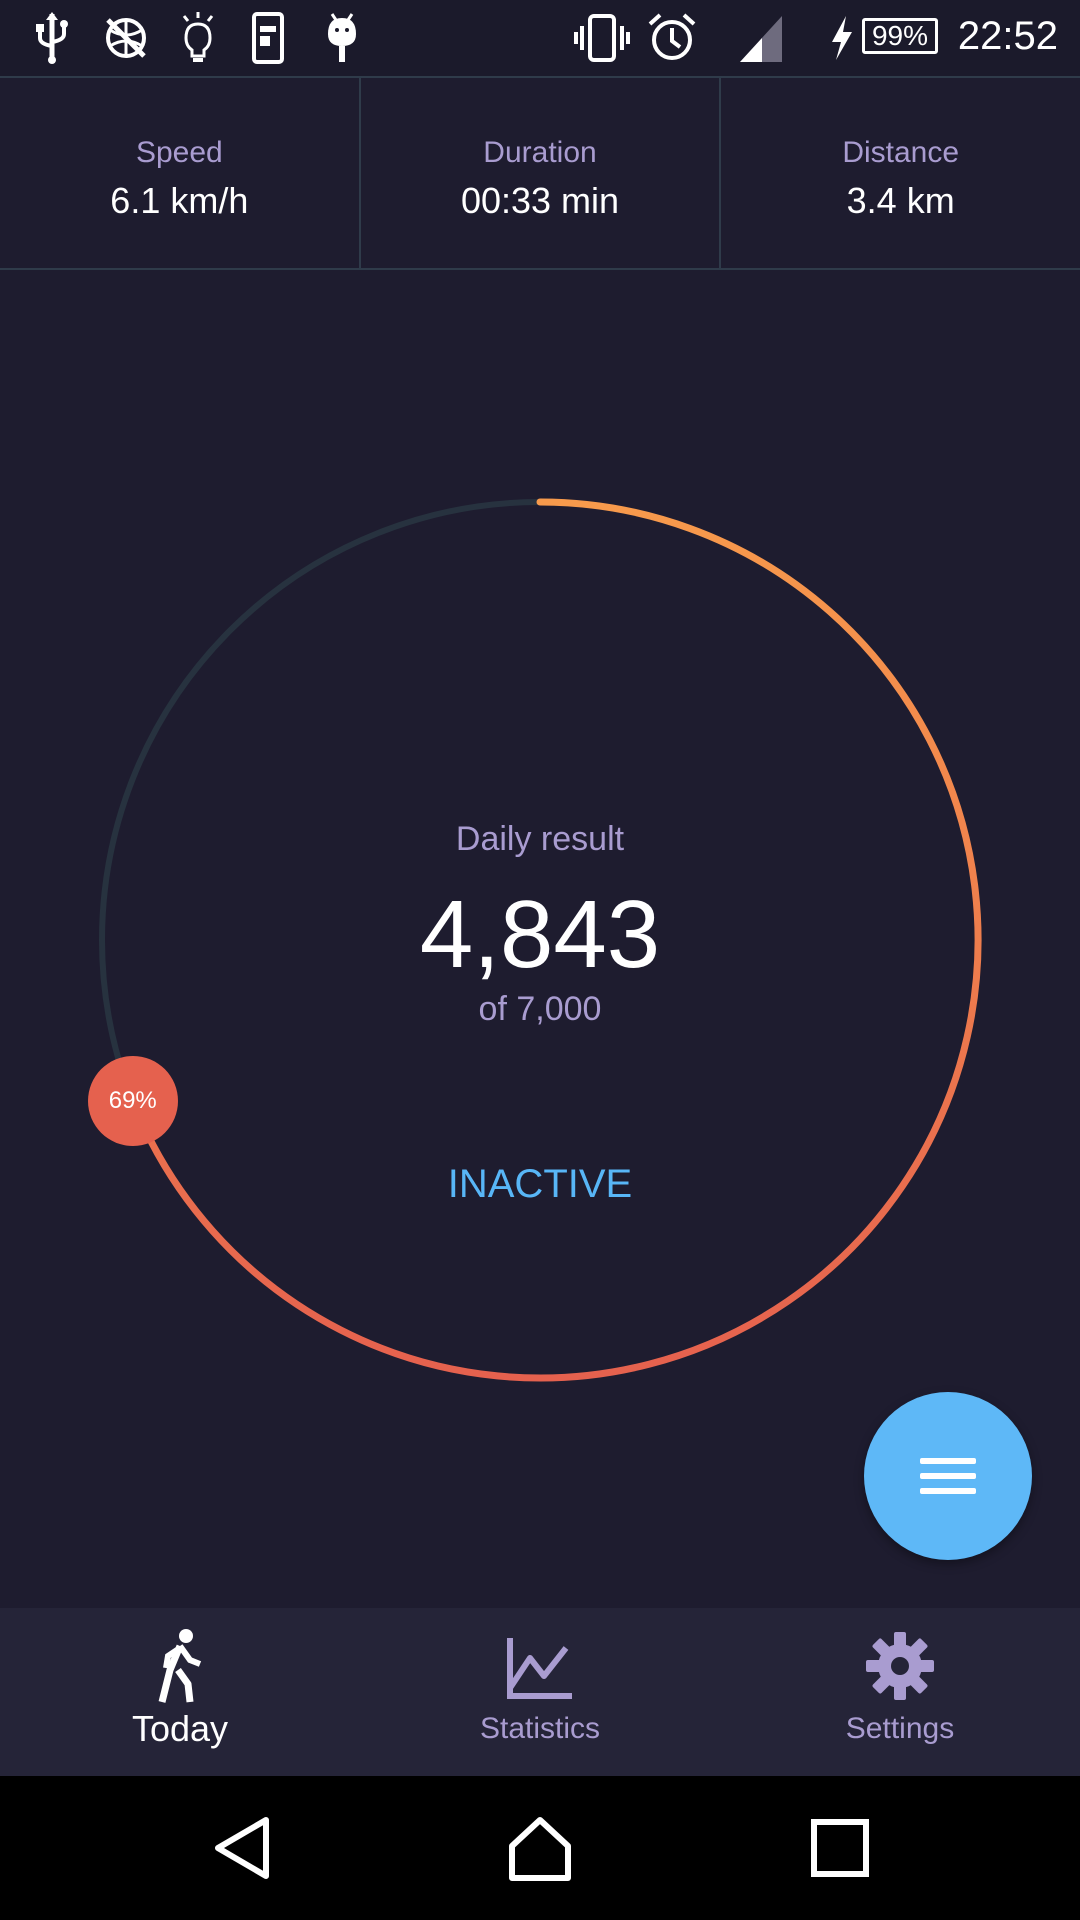 The width and height of the screenshot is (1080, 1920). I want to click on clock: 22:52, so click(1007, 36).